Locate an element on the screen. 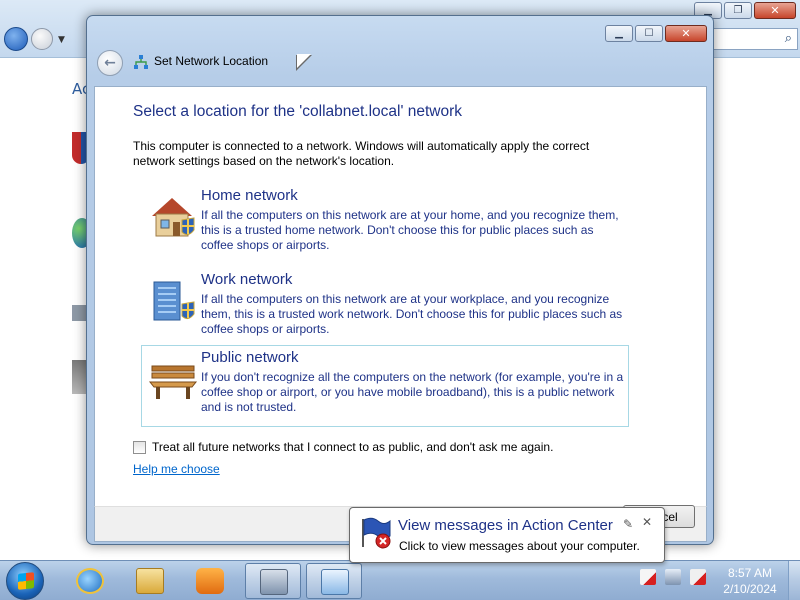 The width and height of the screenshot is (800, 600). back-arrow-icon: ← is located at coordinates (110, 63).